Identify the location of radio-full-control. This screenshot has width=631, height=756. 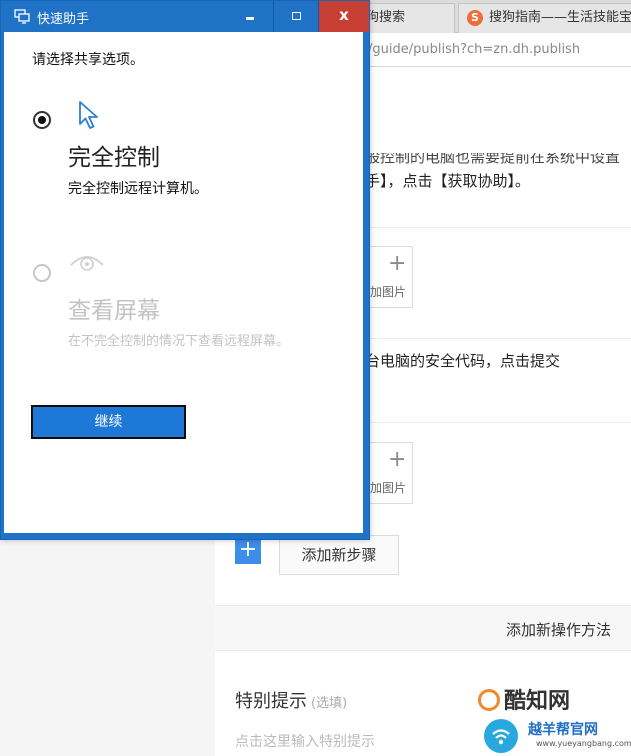
(42, 120).